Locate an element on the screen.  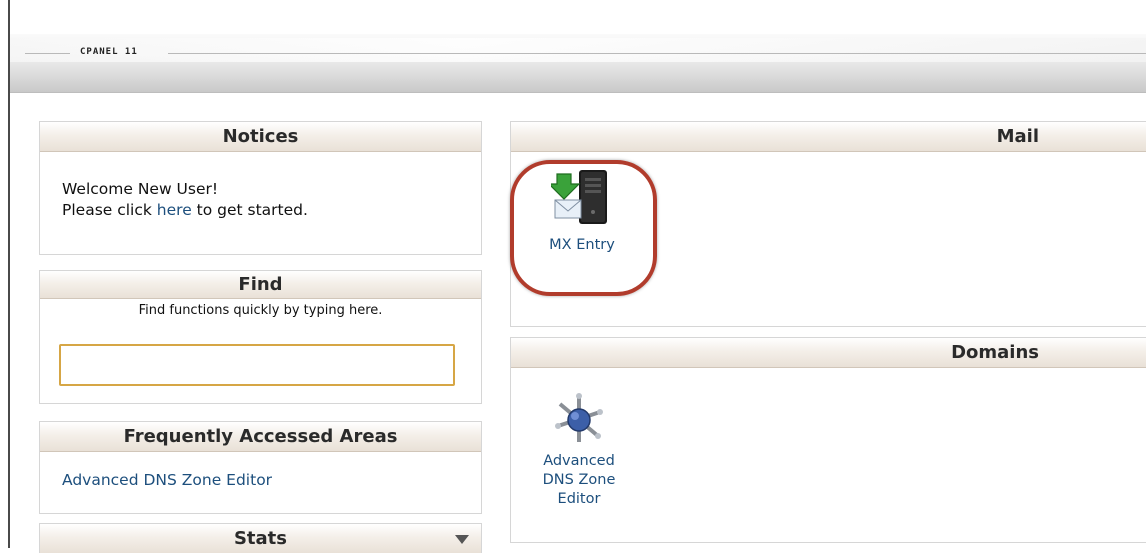
notices-title: Notices is located at coordinates (260, 137).